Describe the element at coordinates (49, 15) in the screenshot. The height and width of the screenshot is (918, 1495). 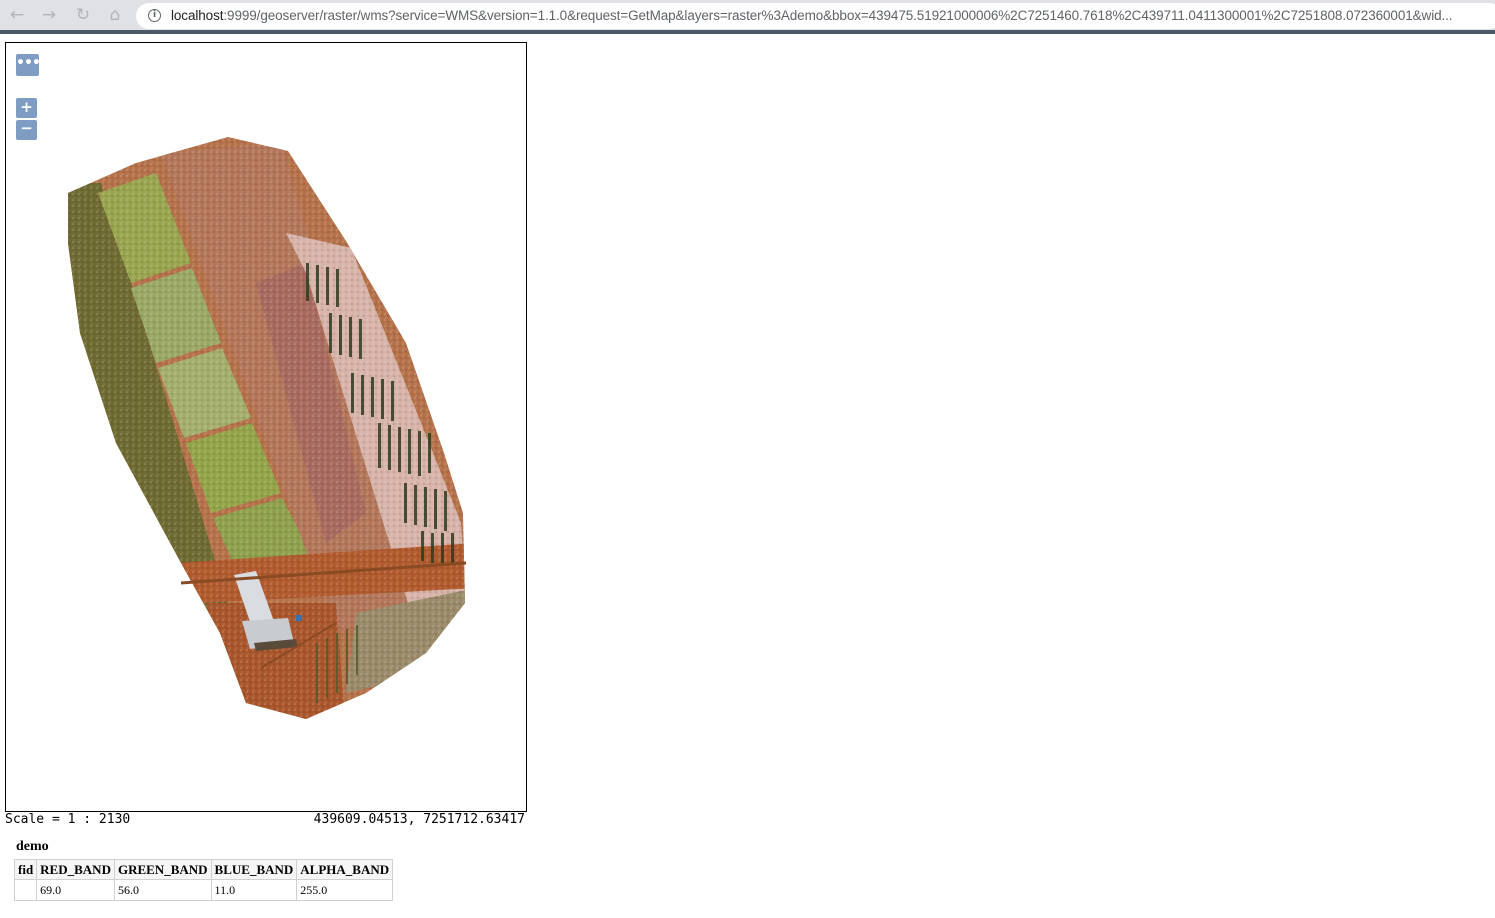
I see `forward-icon: →` at that location.